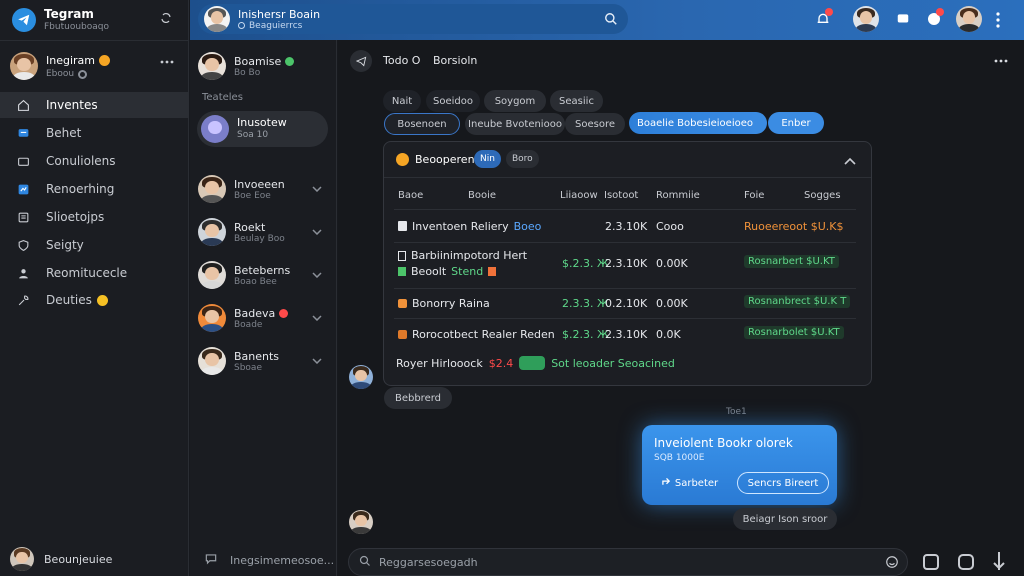 The image size is (1024, 576). What do you see at coordinates (23, 161) in the screenshot?
I see `folder-icon` at bounding box center [23, 161].